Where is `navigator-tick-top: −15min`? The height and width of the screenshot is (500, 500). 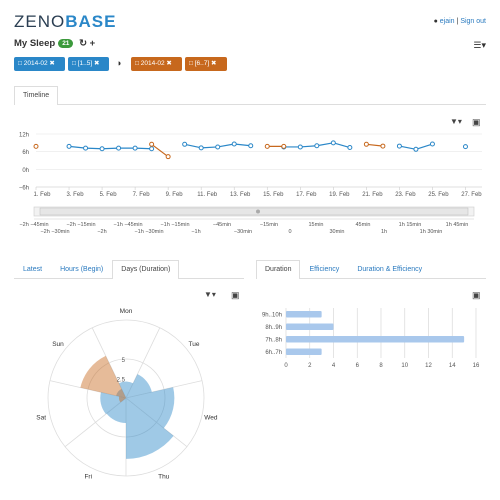 navigator-tick-top: −15min is located at coordinates (269, 225).